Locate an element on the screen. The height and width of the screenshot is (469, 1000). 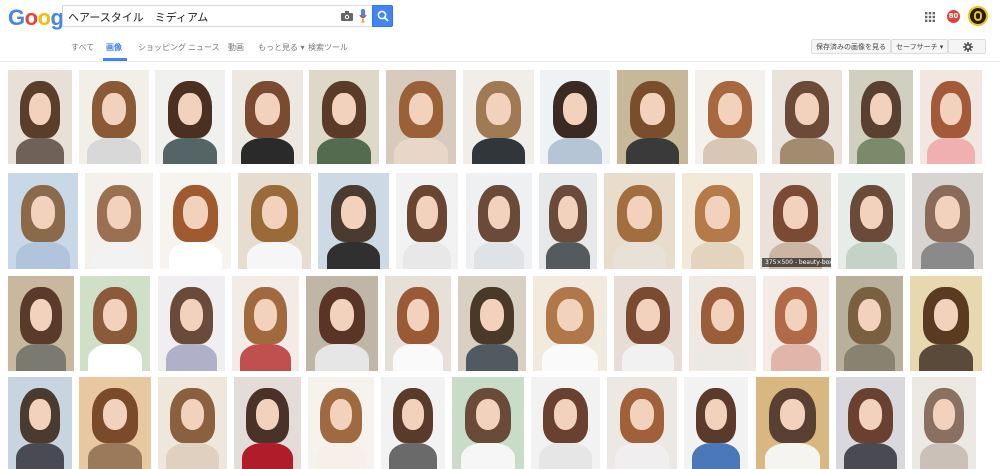
search-box is located at coordinates (217, 16).